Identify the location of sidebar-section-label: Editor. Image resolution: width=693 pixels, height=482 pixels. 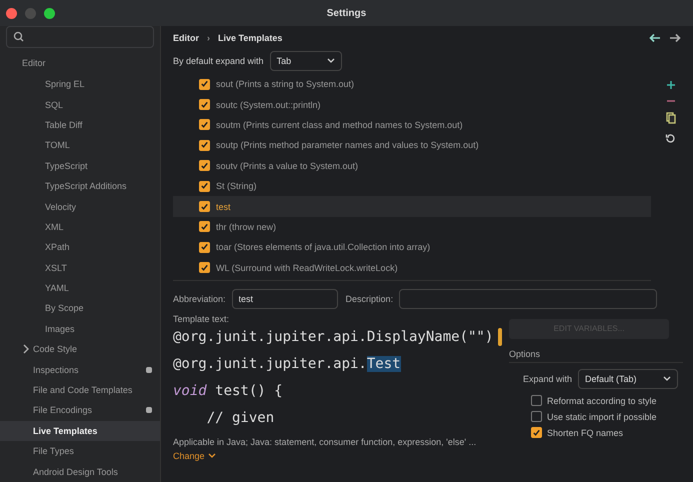
(34, 63).